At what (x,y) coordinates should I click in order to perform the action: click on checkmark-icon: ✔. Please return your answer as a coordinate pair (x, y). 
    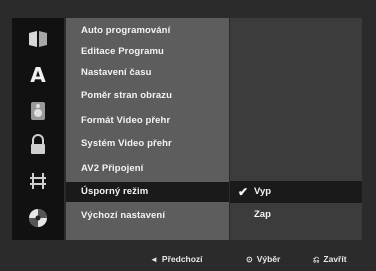
    Looking at the image, I should click on (243, 192).